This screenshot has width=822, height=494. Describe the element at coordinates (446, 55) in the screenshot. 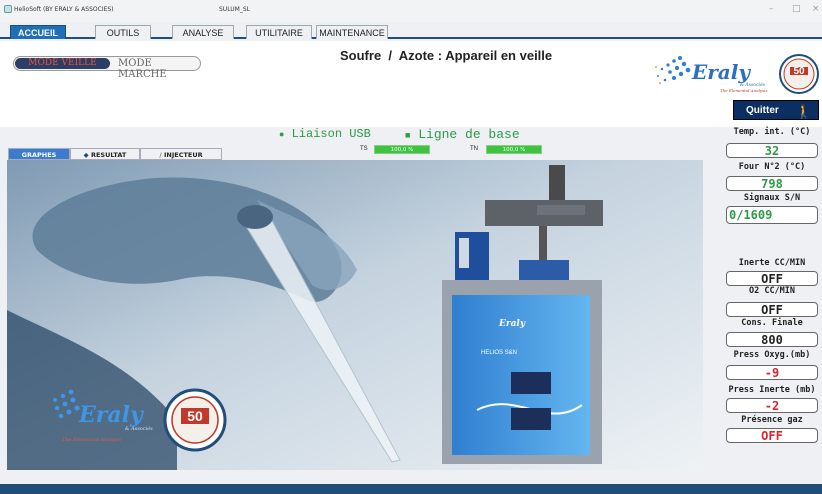

I see `status-title: Soufre / Azote : Appareil en veille` at that location.